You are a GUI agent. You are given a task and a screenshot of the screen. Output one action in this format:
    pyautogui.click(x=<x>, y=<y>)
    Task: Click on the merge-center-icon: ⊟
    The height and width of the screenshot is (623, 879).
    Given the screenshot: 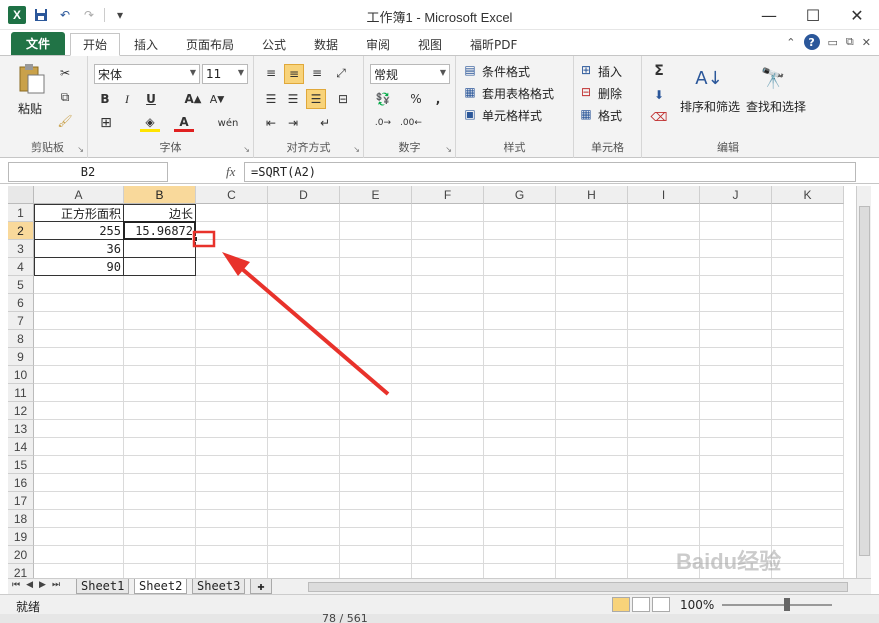 What is the action you would take?
    pyautogui.click(x=343, y=99)
    